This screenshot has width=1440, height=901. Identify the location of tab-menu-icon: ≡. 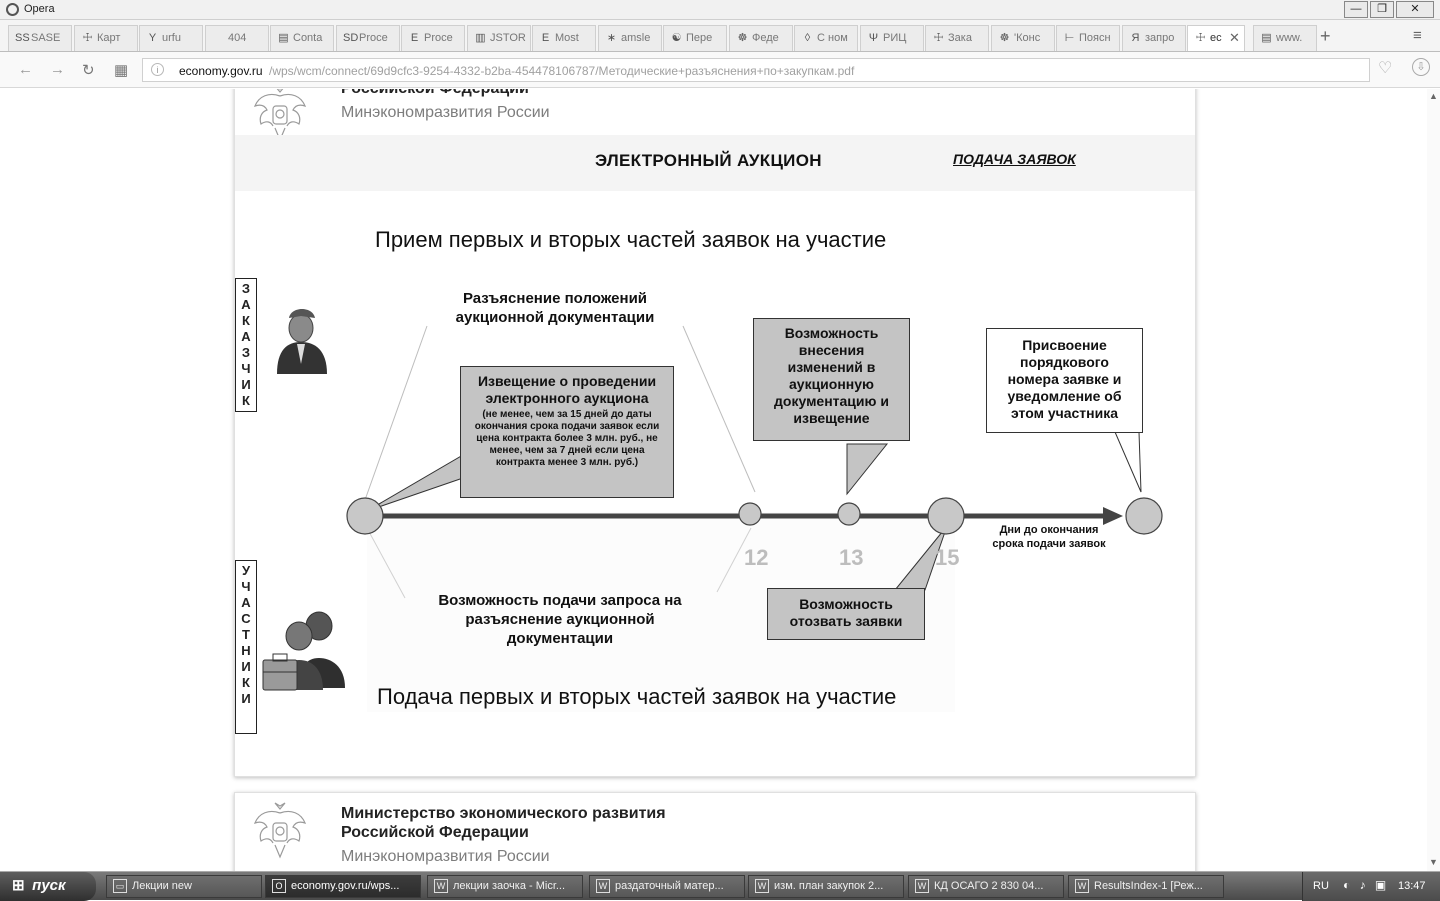
(1417, 35).